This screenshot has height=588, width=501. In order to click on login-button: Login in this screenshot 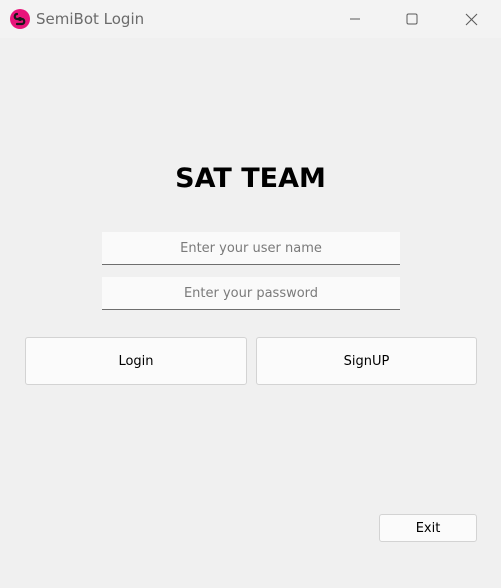, I will do `click(136, 361)`.